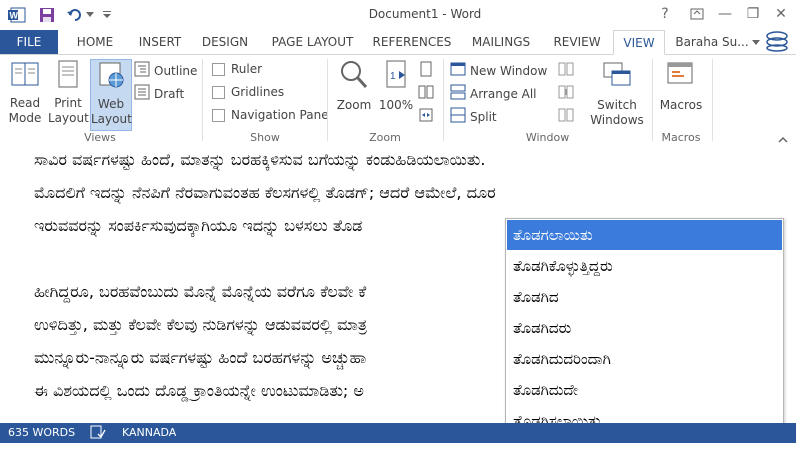 Image resolution: width=796 pixels, height=449 pixels. What do you see at coordinates (225, 42) in the screenshot?
I see `tab-design: DESIGN` at bounding box center [225, 42].